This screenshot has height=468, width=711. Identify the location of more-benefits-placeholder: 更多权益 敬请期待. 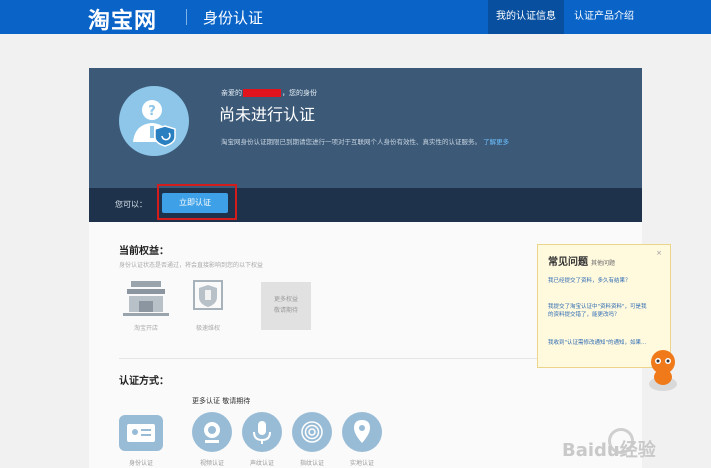
(286, 306).